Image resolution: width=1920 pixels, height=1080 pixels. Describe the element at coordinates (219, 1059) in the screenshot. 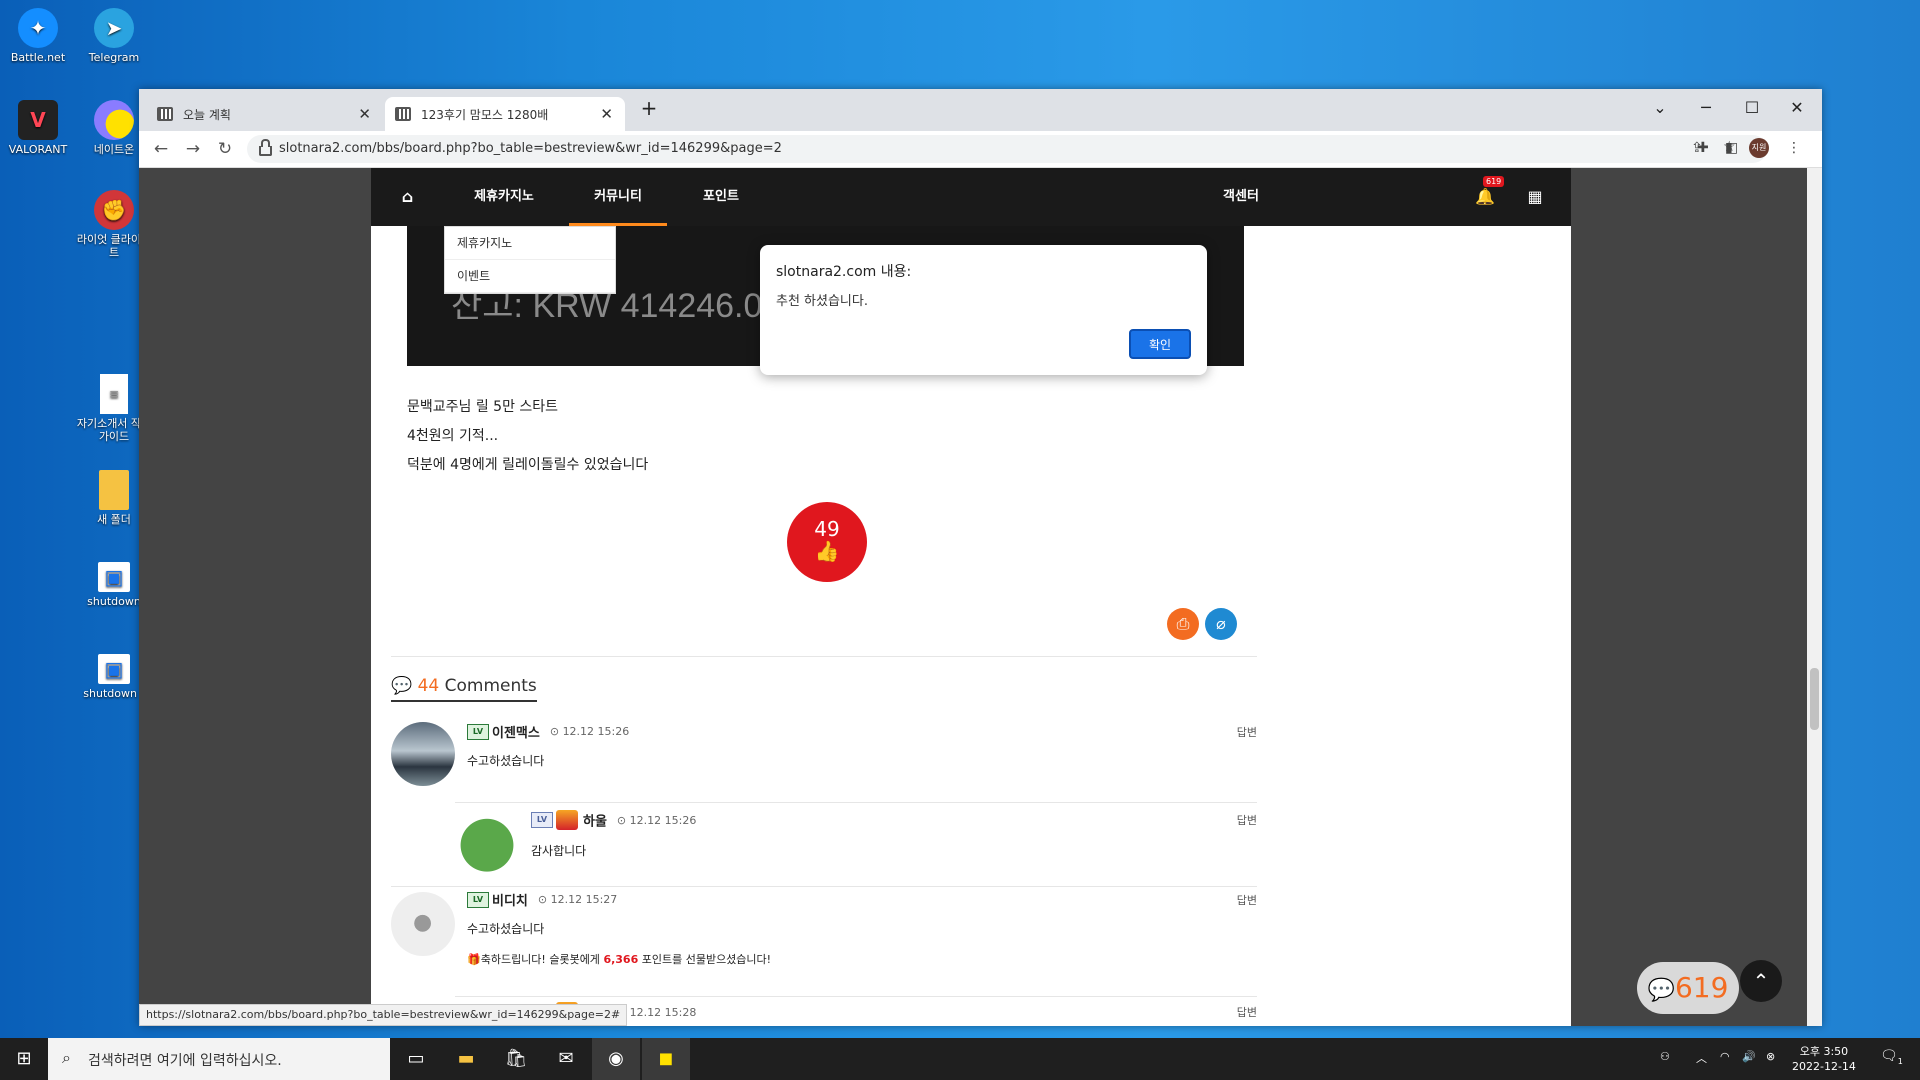

I see `taskbar-search: ⌕ 검색하려면 여기에 입력하십시오.` at that location.